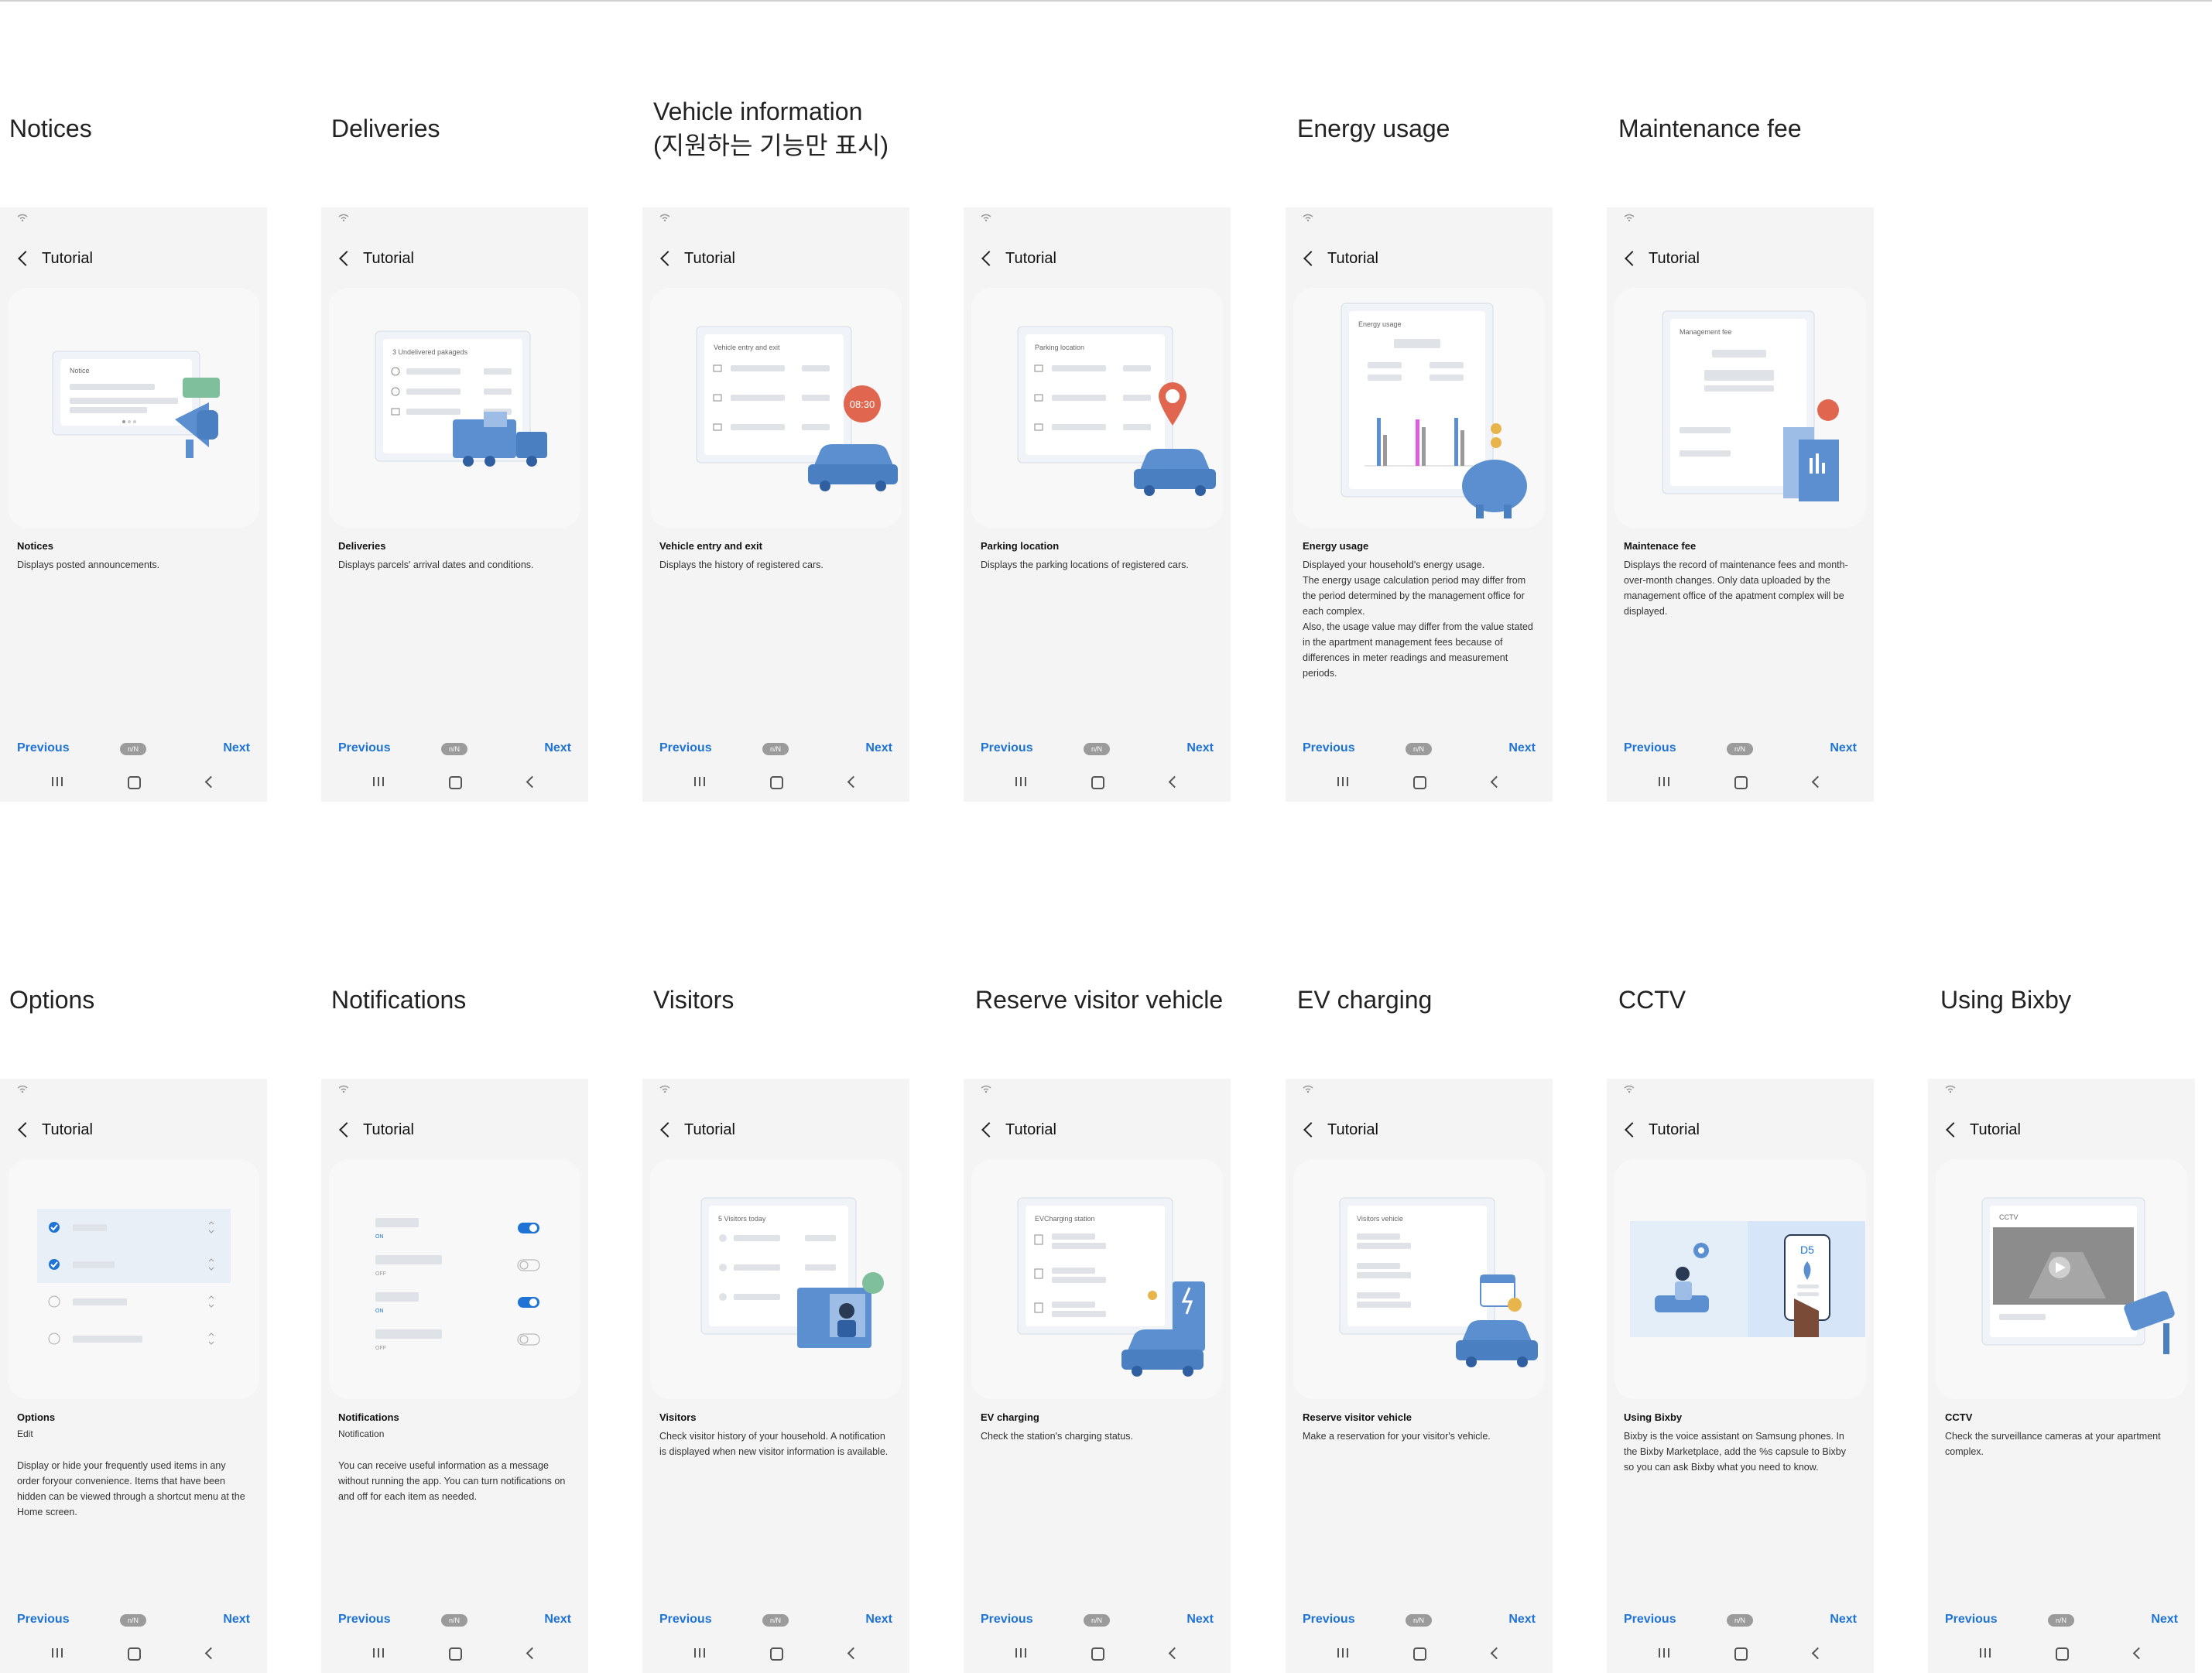 The image size is (2212, 1673). What do you see at coordinates (1750, 406) in the screenshot?
I see `building-invoice-illustration: Management fee` at bounding box center [1750, 406].